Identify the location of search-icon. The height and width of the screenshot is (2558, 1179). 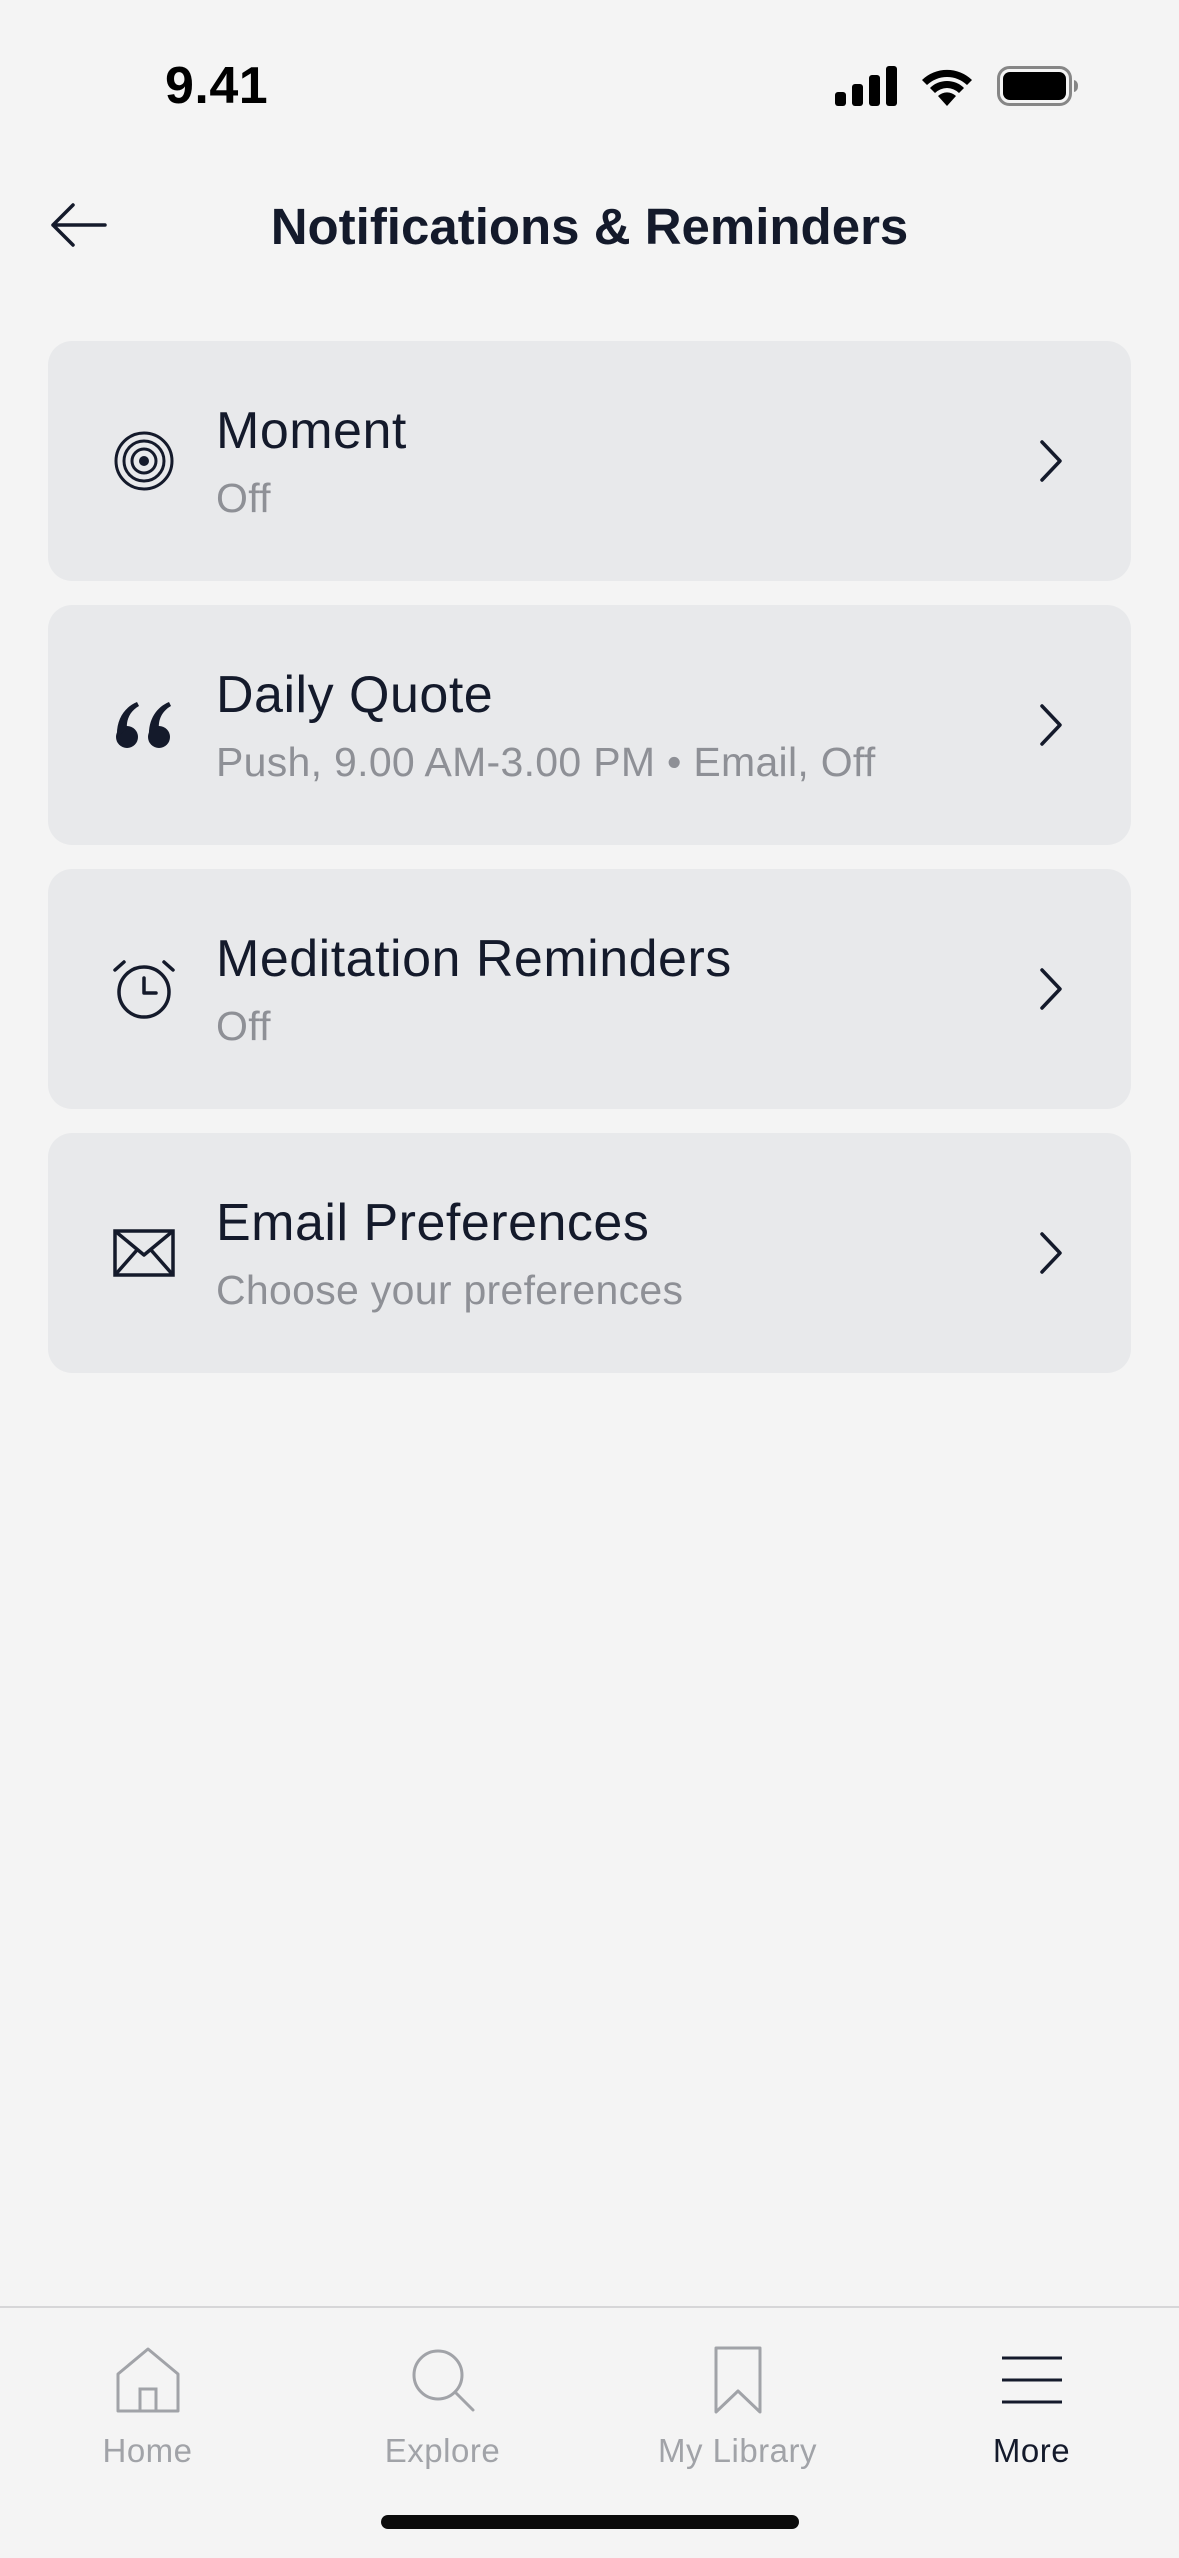
(442, 2380).